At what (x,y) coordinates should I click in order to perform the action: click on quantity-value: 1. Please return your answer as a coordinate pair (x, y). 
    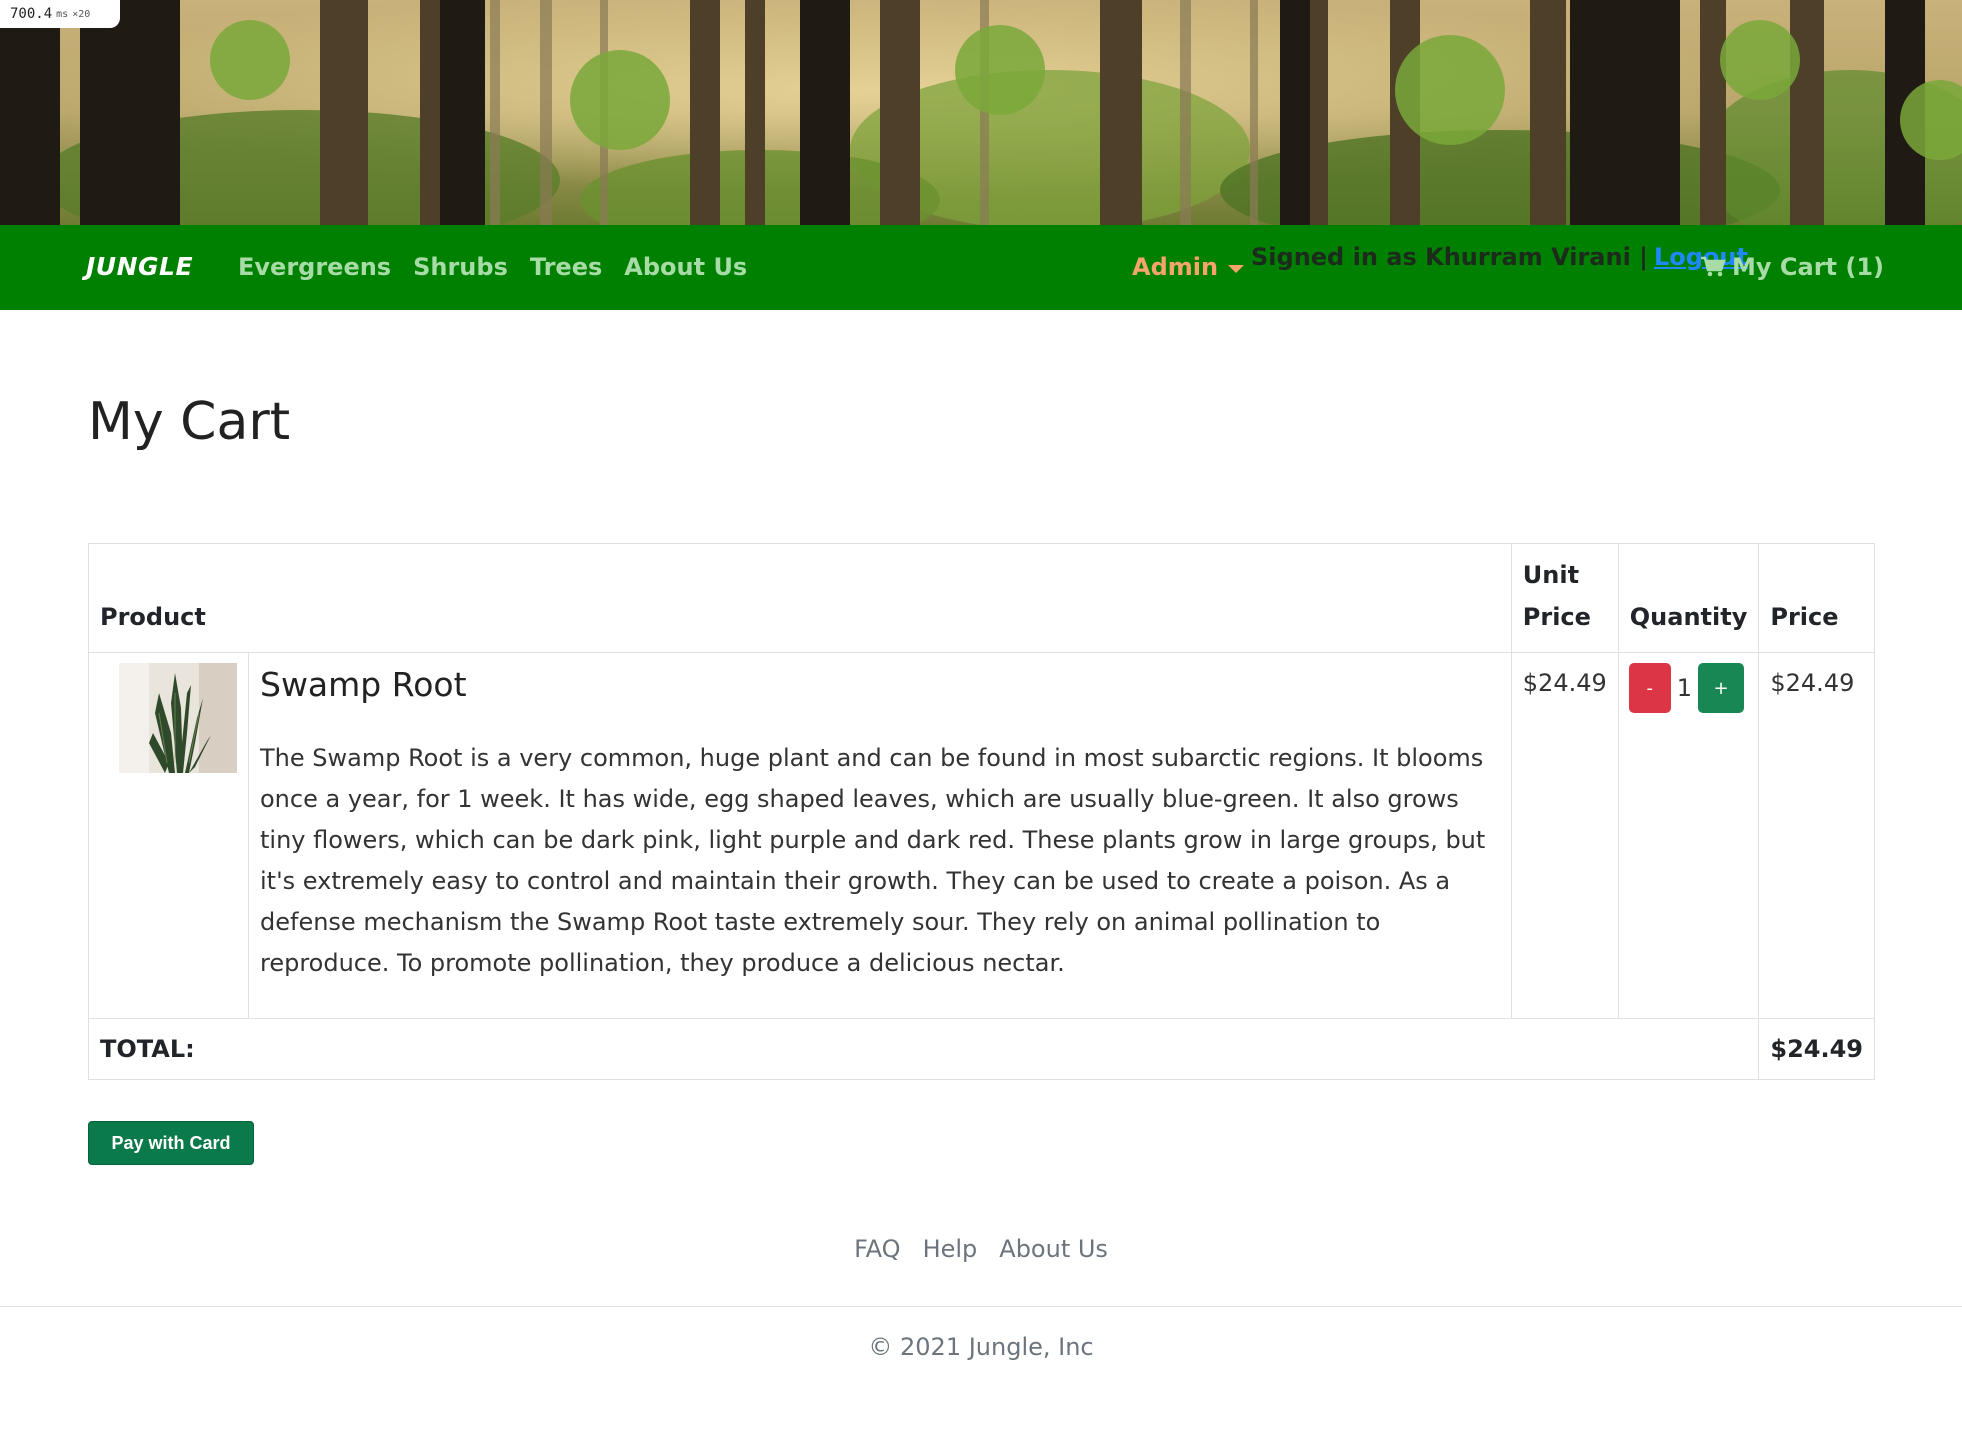
    Looking at the image, I should click on (1684, 688).